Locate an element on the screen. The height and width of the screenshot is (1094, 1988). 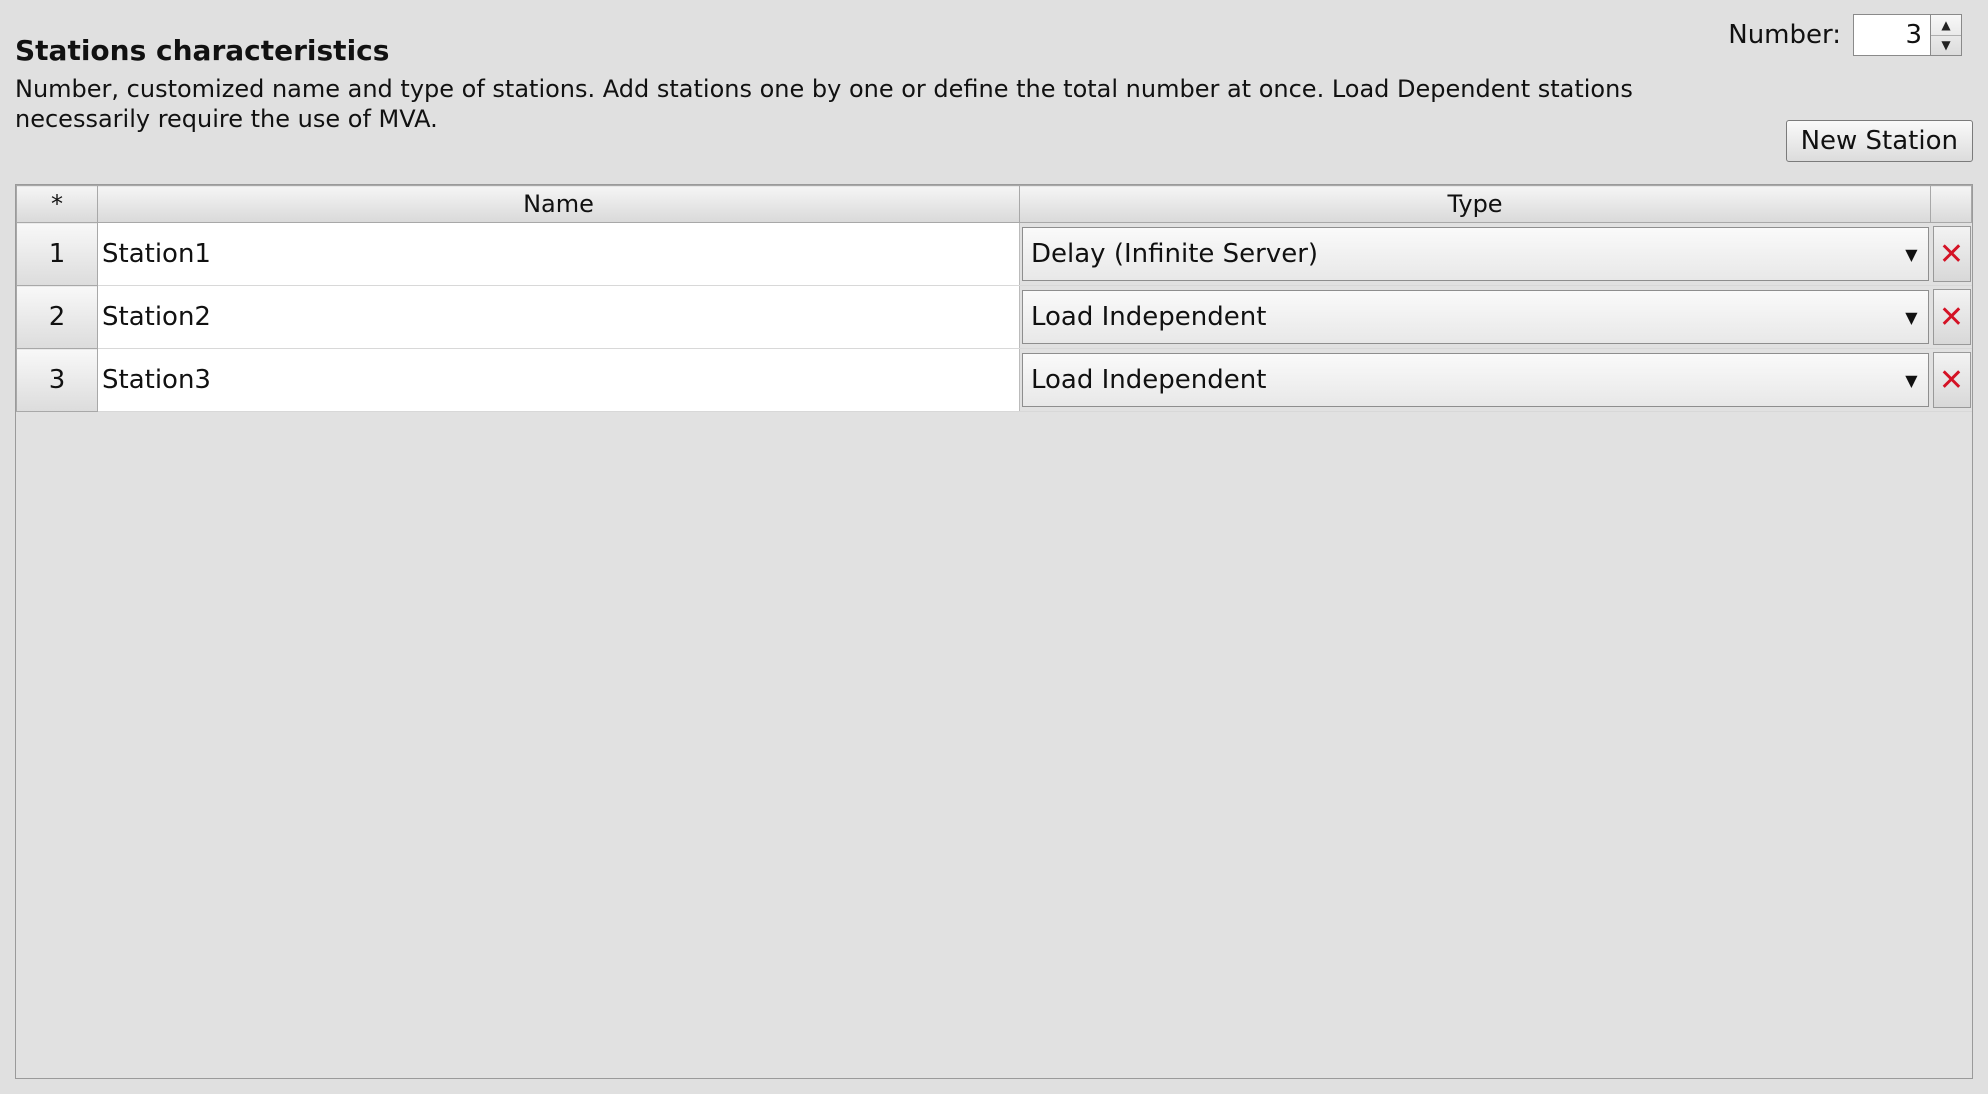
station-name-cell: Station1 is located at coordinates (558, 254).